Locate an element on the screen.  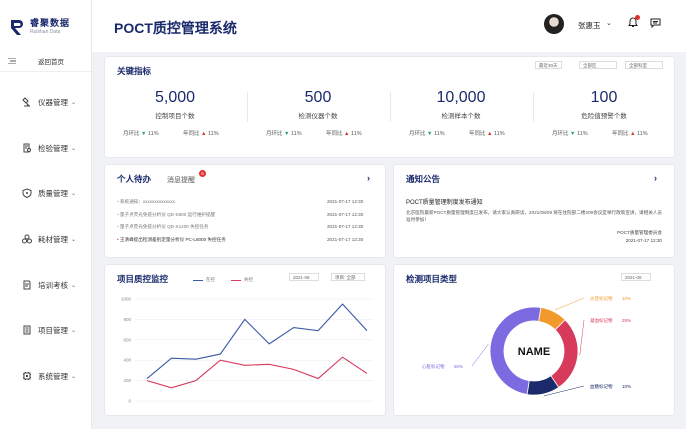
todo-item: • 量子点荧光免疫分析仪 QD-S1200 失控任务 is located at coordinates (162, 227).